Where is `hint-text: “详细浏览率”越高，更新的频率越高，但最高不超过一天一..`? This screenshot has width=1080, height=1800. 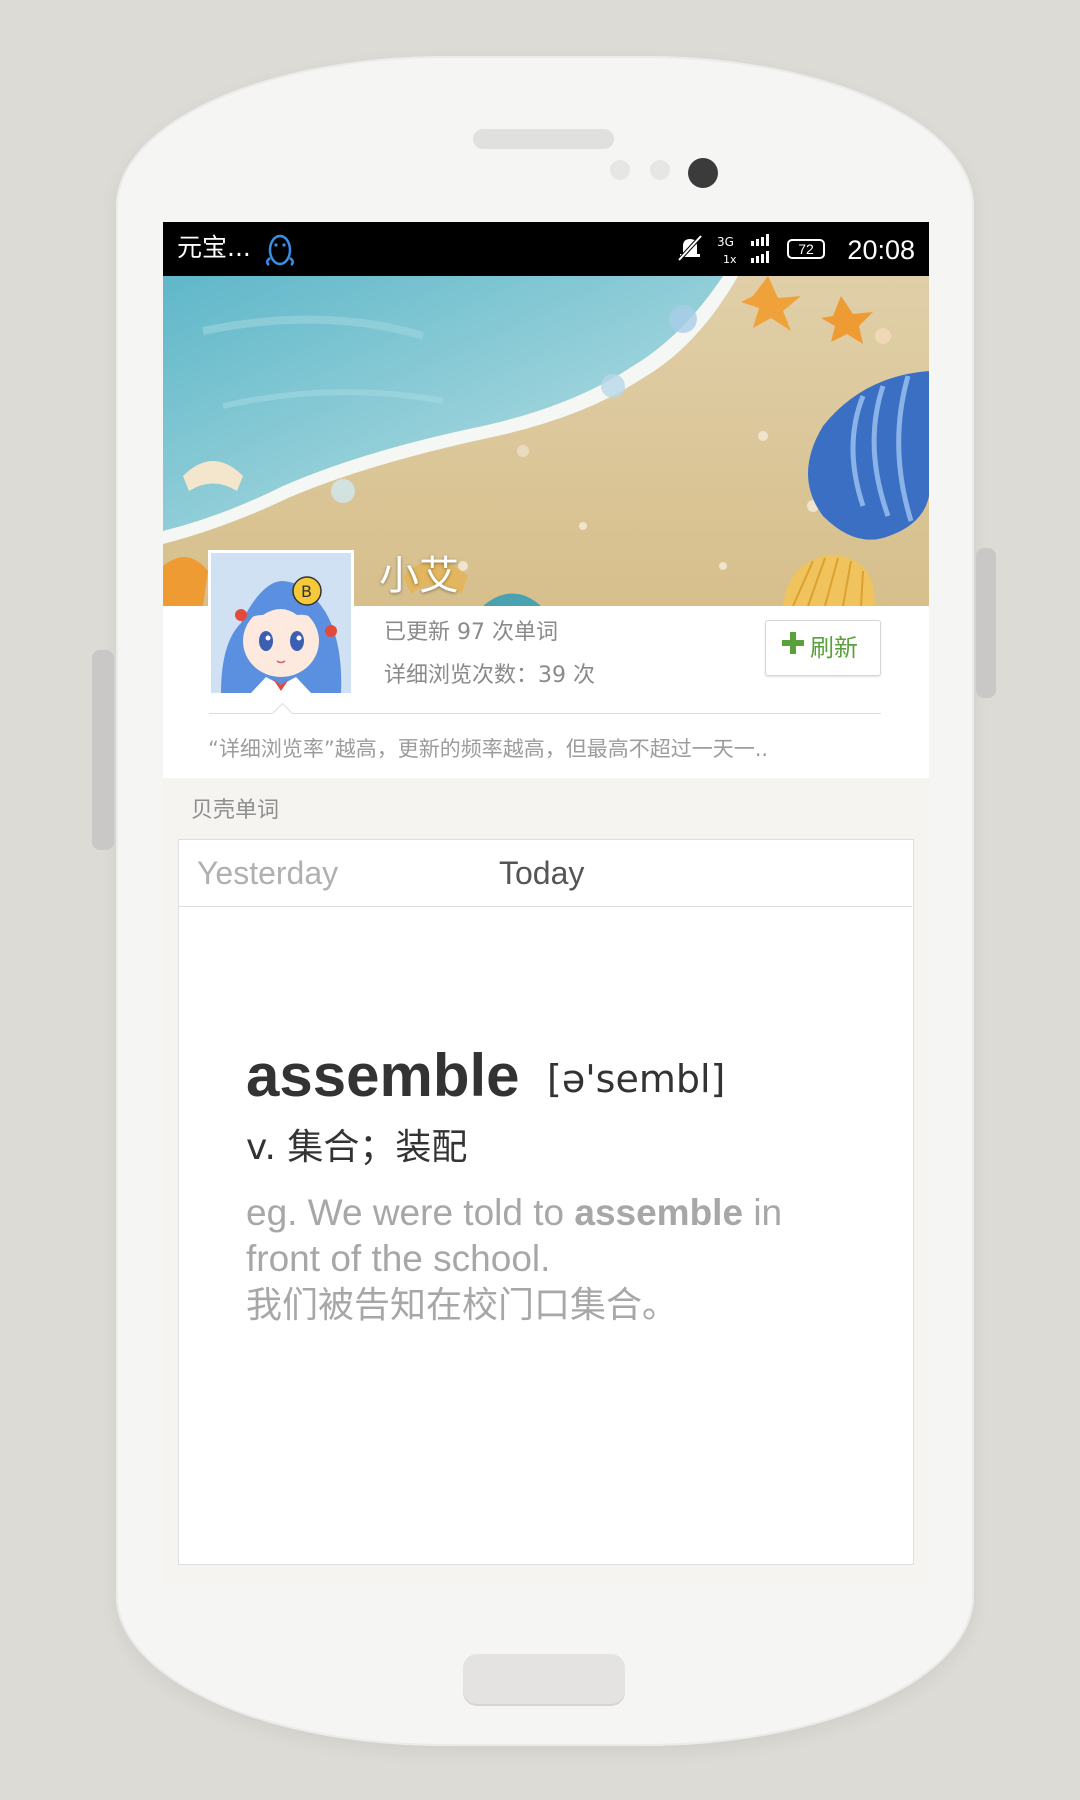 hint-text: “详细浏览率”越高，更新的频率越高，但最高不超过一天一.. is located at coordinates (488, 749).